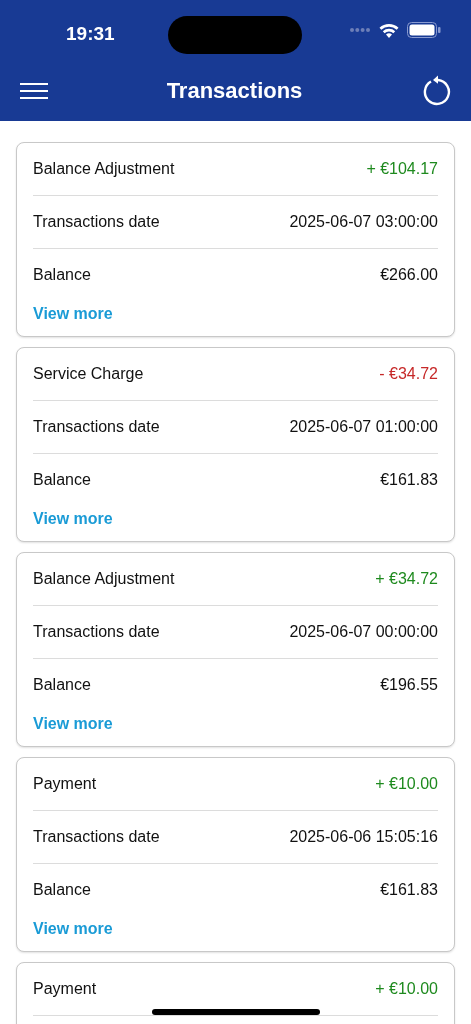 The height and width of the screenshot is (1024, 471). Describe the element at coordinates (360, 30) in the screenshot. I see `signal-icon` at that location.